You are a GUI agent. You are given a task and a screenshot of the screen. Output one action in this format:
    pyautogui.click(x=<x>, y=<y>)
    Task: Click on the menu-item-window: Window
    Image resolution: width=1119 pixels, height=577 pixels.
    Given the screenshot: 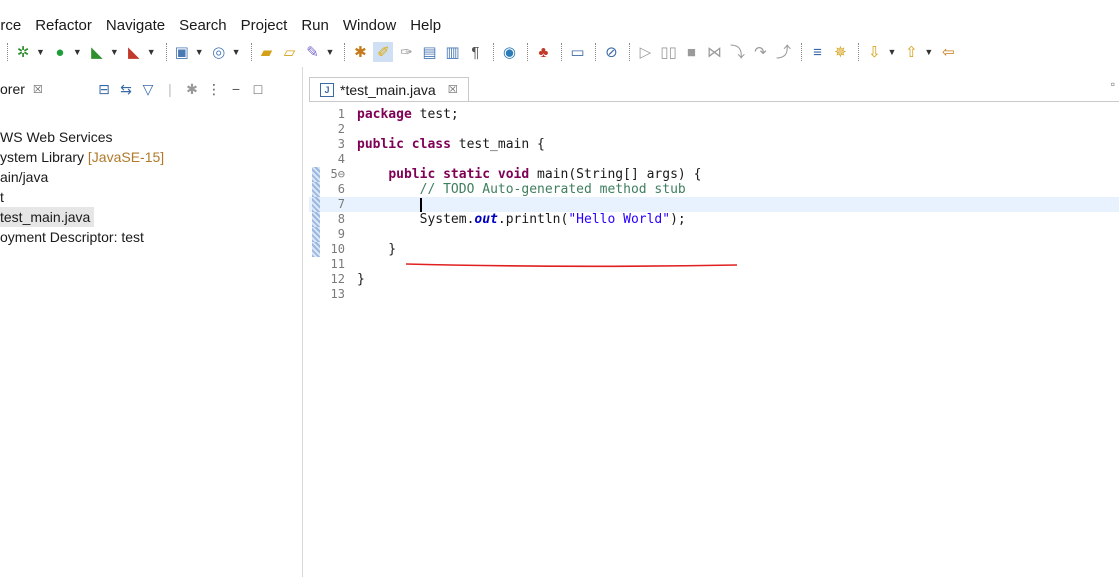 What is the action you would take?
    pyautogui.click(x=369, y=25)
    